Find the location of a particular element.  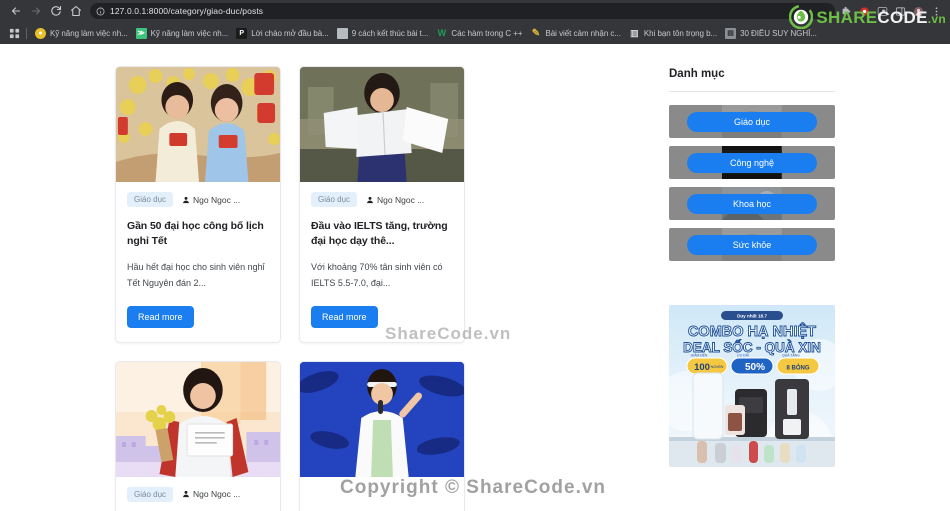

site-info-icon is located at coordinates (100, 11).